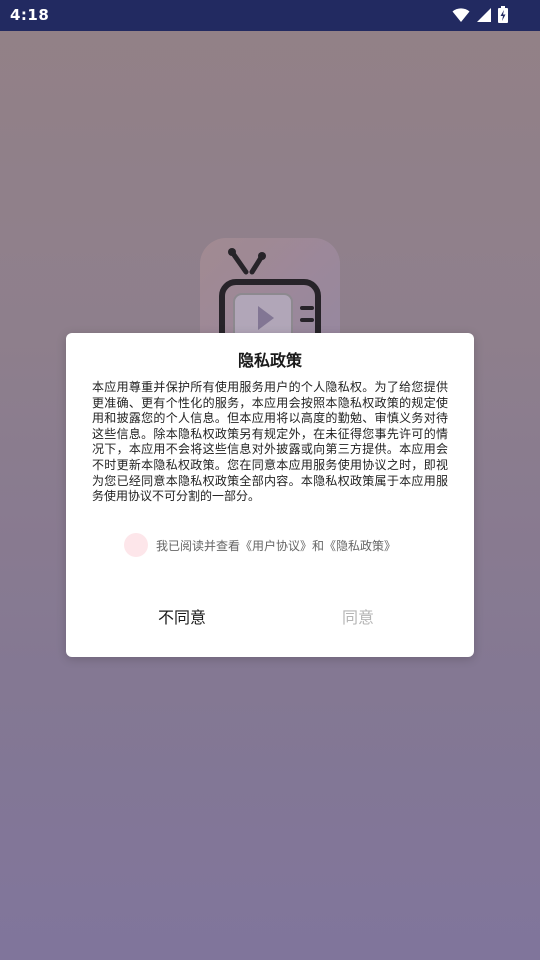 This screenshot has width=540, height=960. What do you see at coordinates (358, 618) in the screenshot?
I see `agree-button: 同意` at bounding box center [358, 618].